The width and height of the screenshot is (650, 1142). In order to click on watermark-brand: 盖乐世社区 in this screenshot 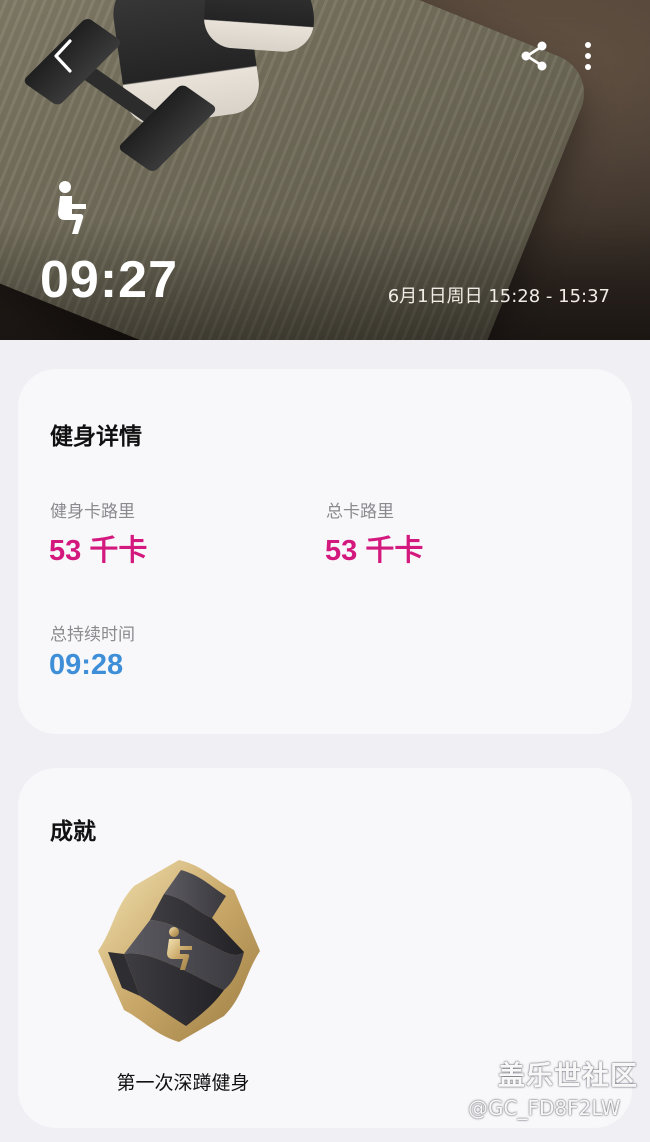, I will do `click(568, 1076)`.